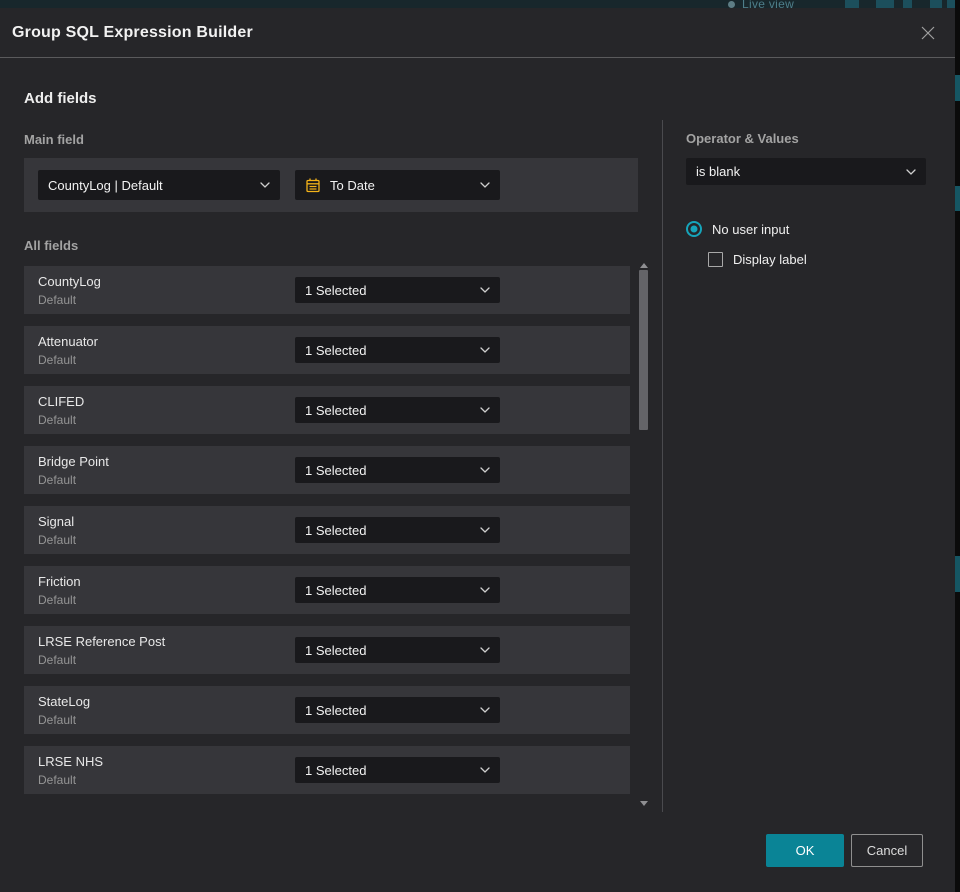  What do you see at coordinates (68, 341) in the screenshot?
I see `field-name: Attenuator` at bounding box center [68, 341].